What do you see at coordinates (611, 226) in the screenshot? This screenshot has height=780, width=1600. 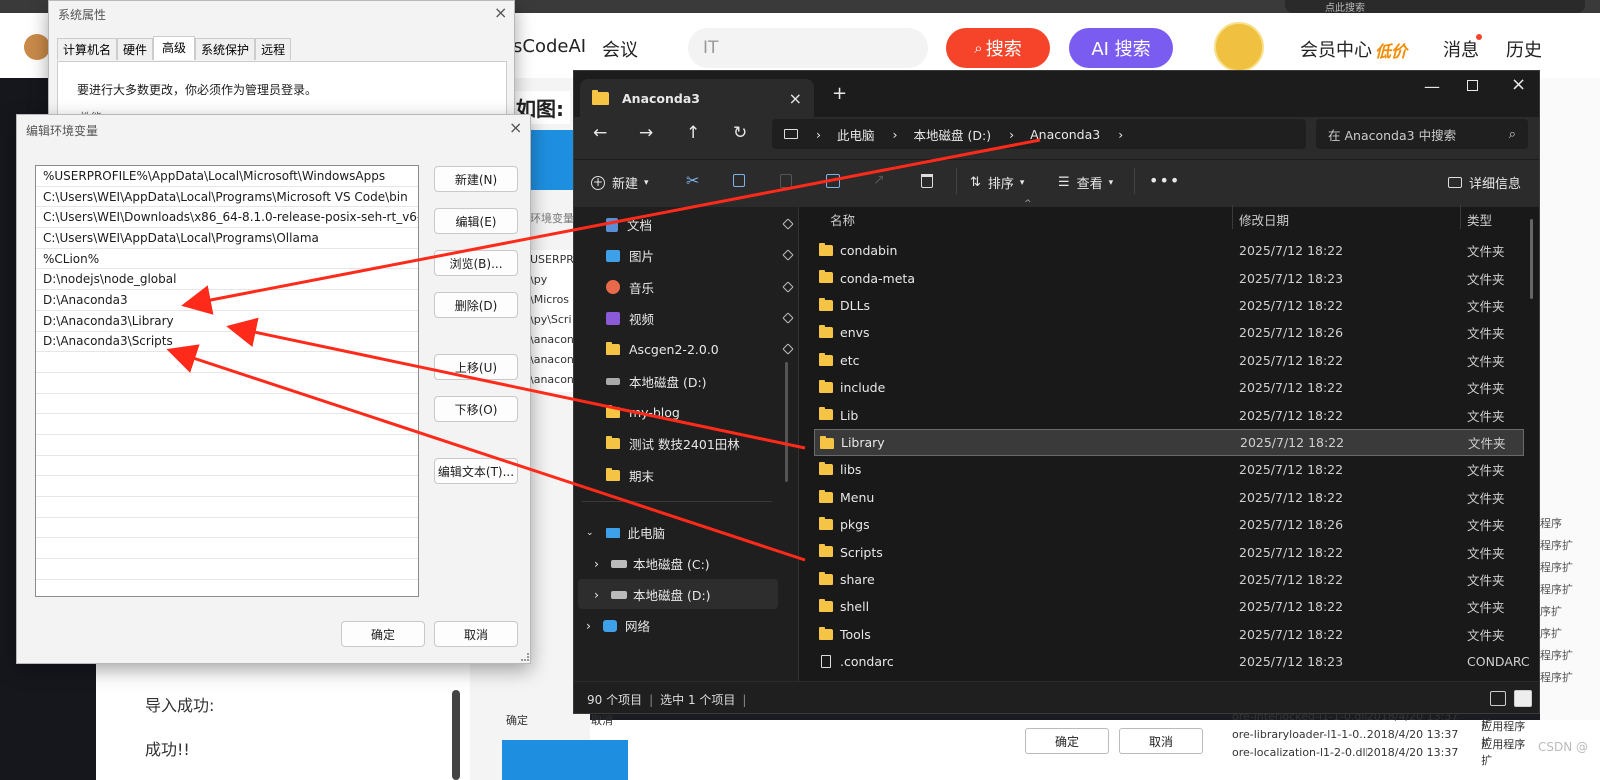 I see `arrow-anaconda3` at bounding box center [611, 226].